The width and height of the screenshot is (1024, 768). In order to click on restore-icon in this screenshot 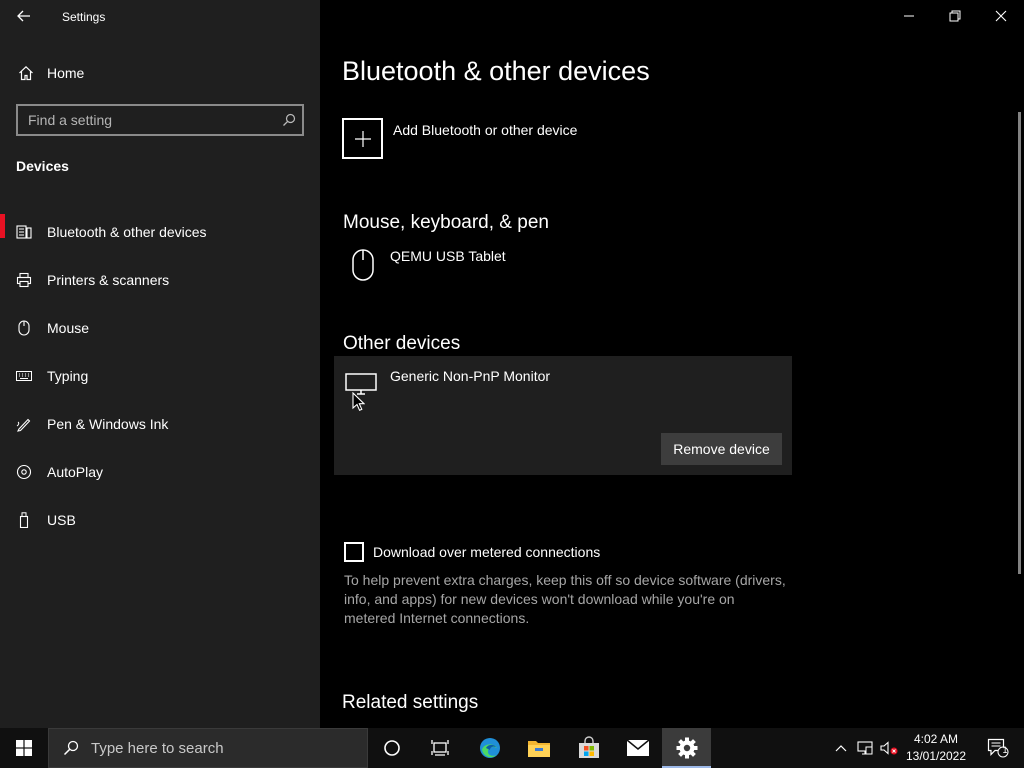, I will do `click(955, 16)`.